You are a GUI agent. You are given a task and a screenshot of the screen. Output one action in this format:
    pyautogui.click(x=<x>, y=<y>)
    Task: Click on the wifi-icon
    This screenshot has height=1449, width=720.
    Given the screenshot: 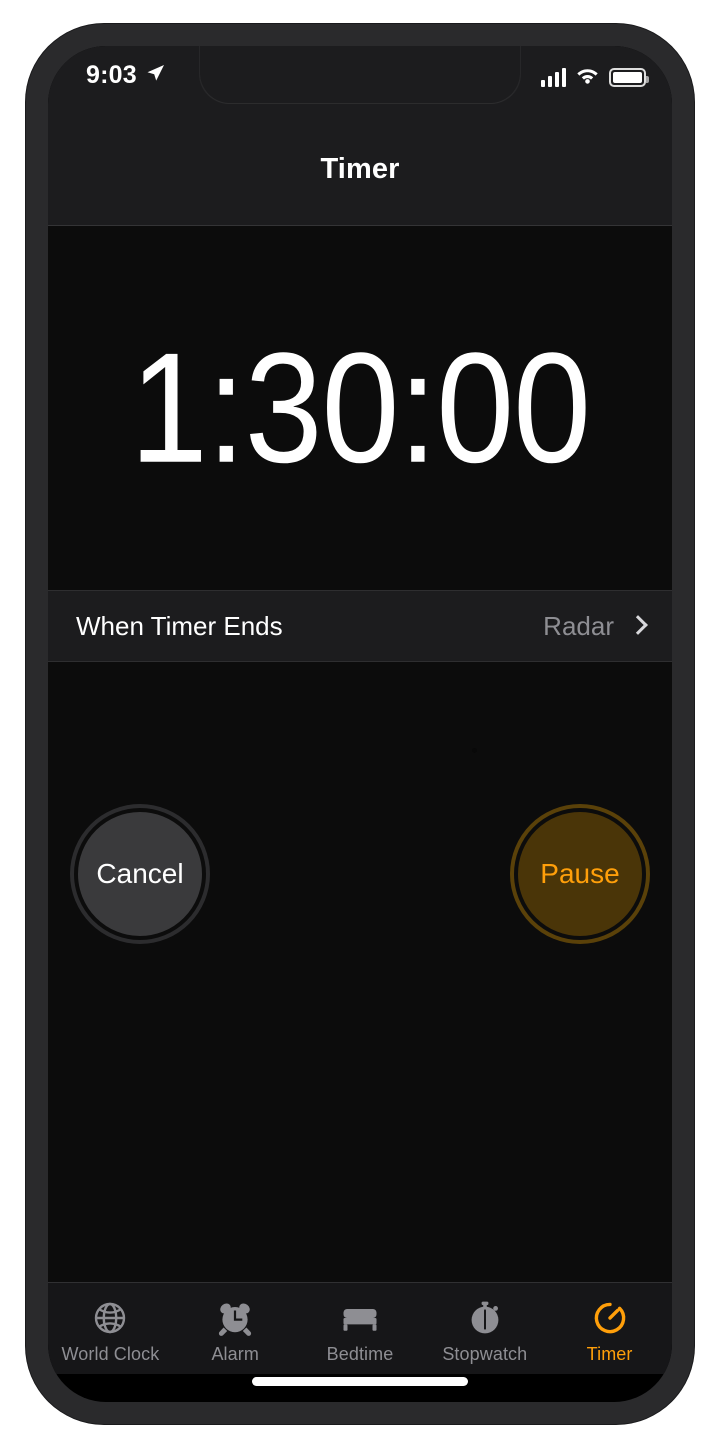 What is the action you would take?
    pyautogui.click(x=587, y=77)
    